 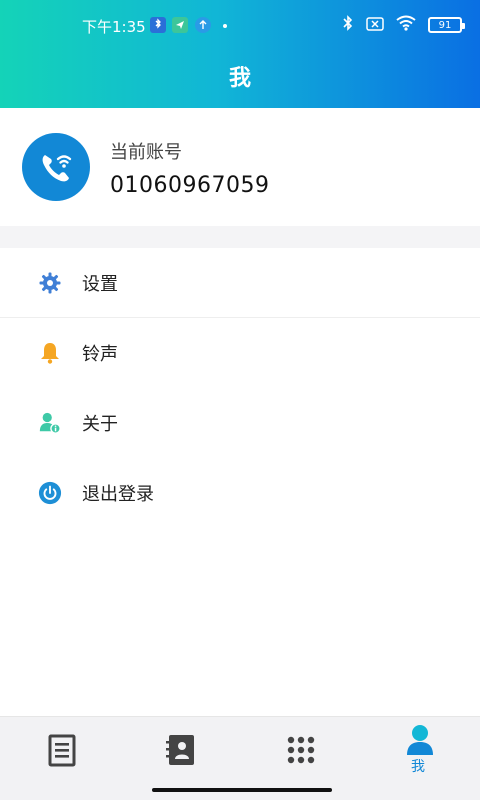 I want to click on gear-icon, so click(x=50, y=283).